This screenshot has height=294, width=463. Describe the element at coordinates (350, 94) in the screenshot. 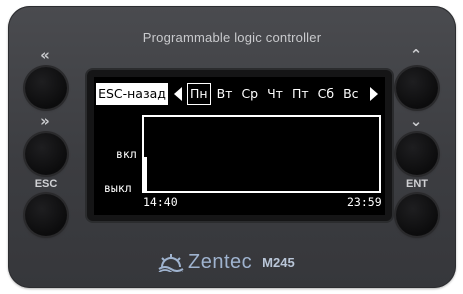

I see `day-sun: Вс` at that location.